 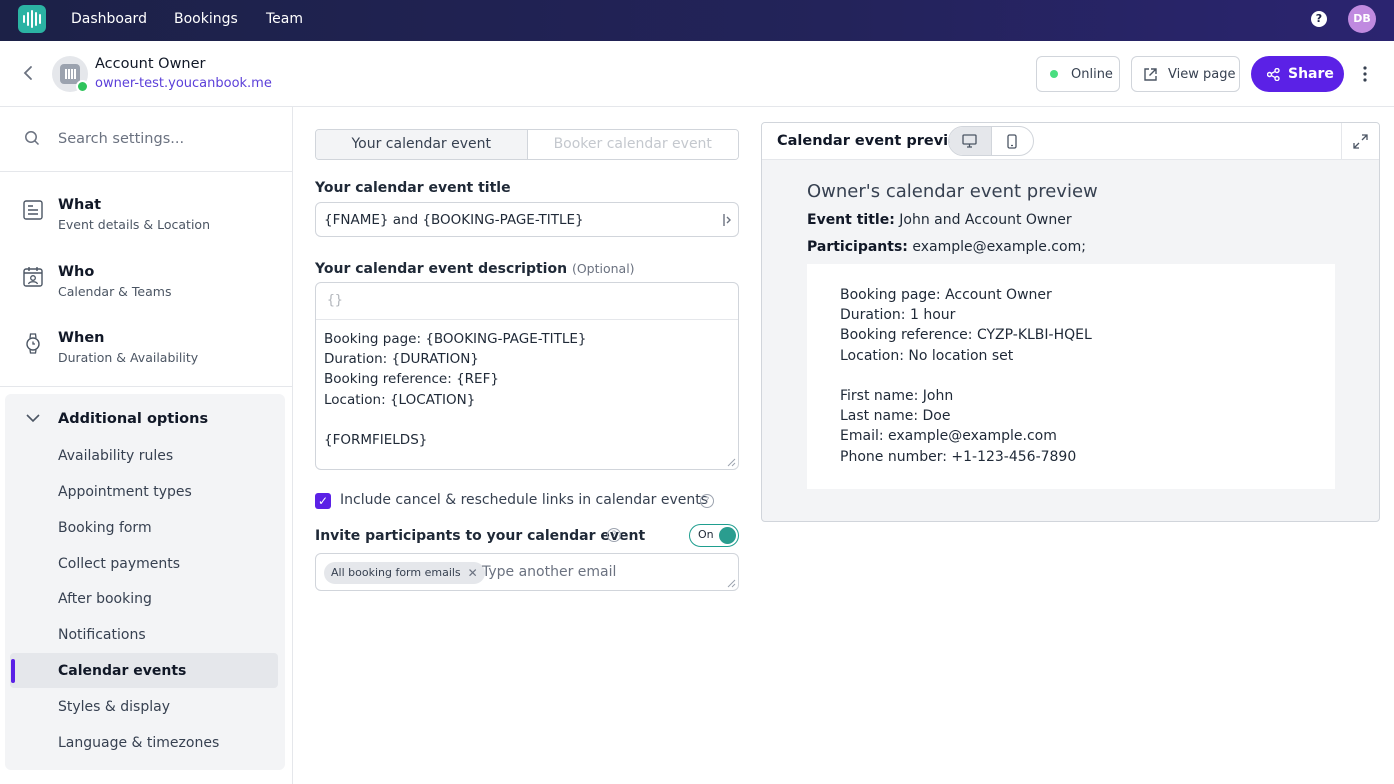 I want to click on invite-email-placeholder: Type another email, so click(x=549, y=572).